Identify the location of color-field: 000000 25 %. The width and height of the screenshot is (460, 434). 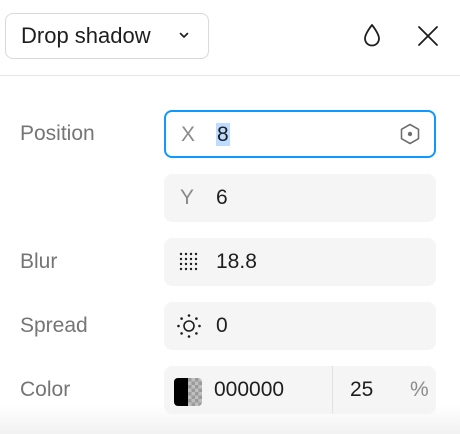
(300, 390).